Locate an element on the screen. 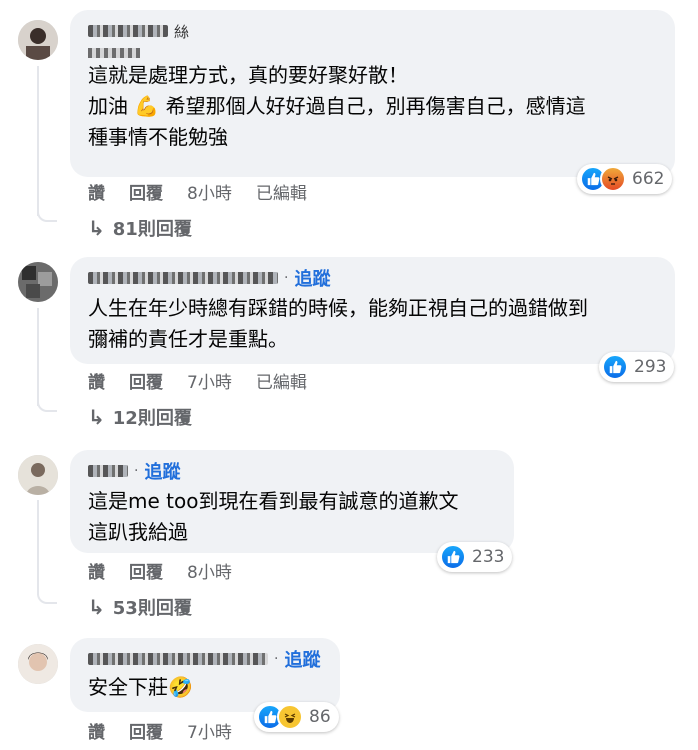 The height and width of the screenshot is (750, 698). author-subtitle-blurred is located at coordinates (114, 53).